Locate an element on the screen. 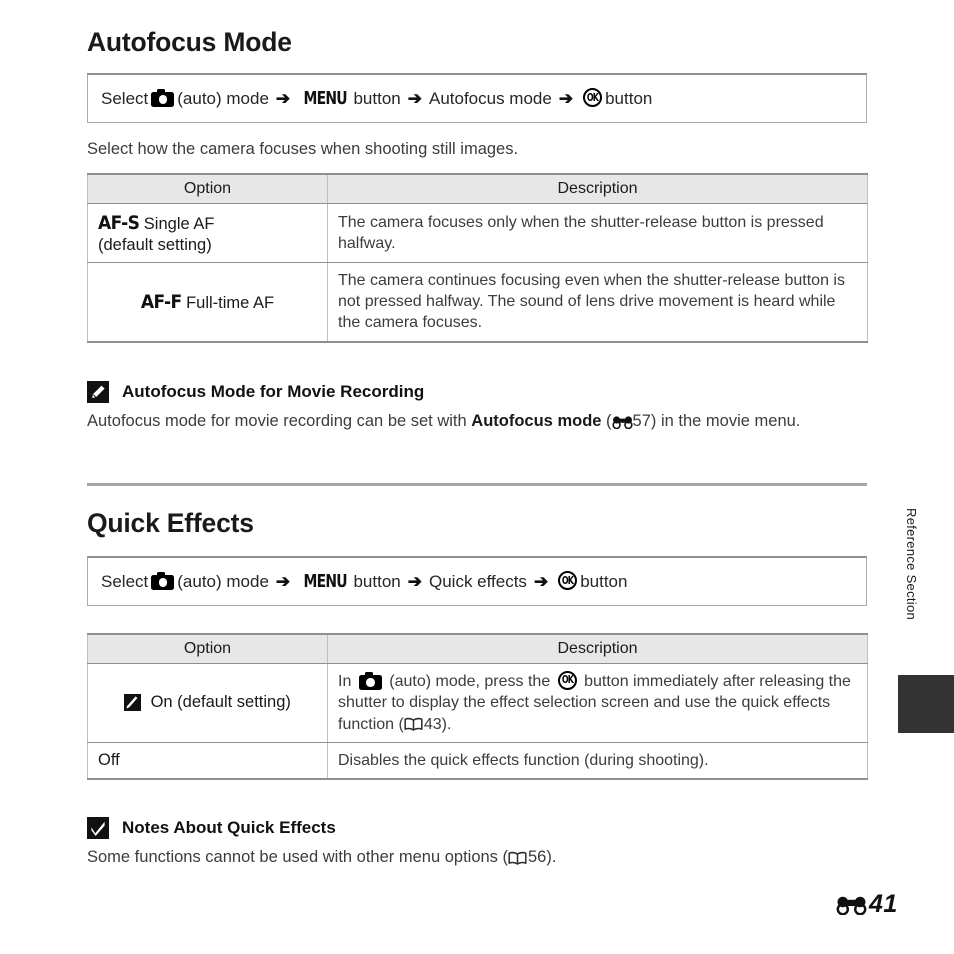  pencil-note-icon is located at coordinates (98, 392).